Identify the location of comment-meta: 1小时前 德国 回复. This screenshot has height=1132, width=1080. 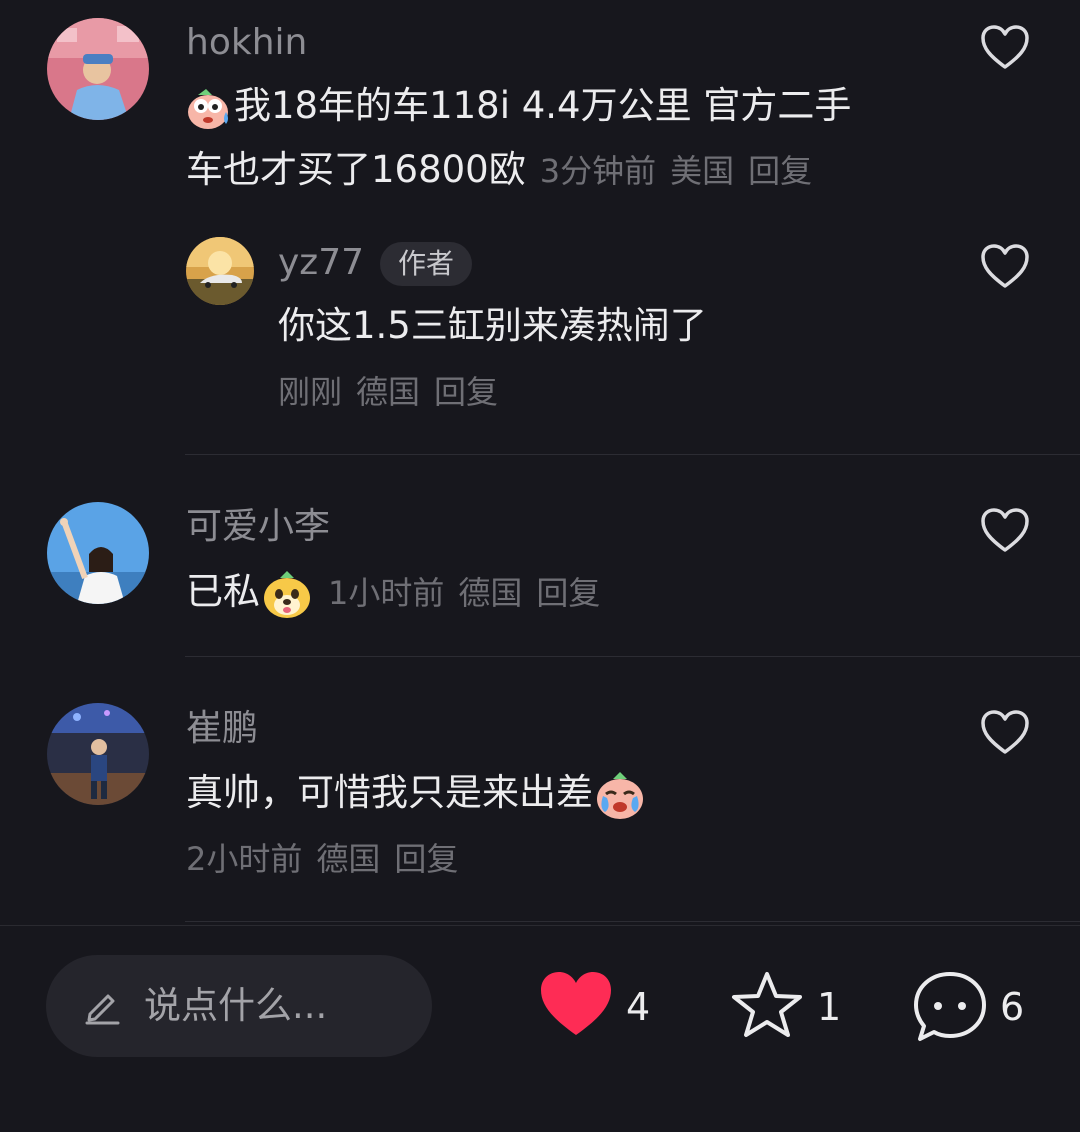
(471, 593).